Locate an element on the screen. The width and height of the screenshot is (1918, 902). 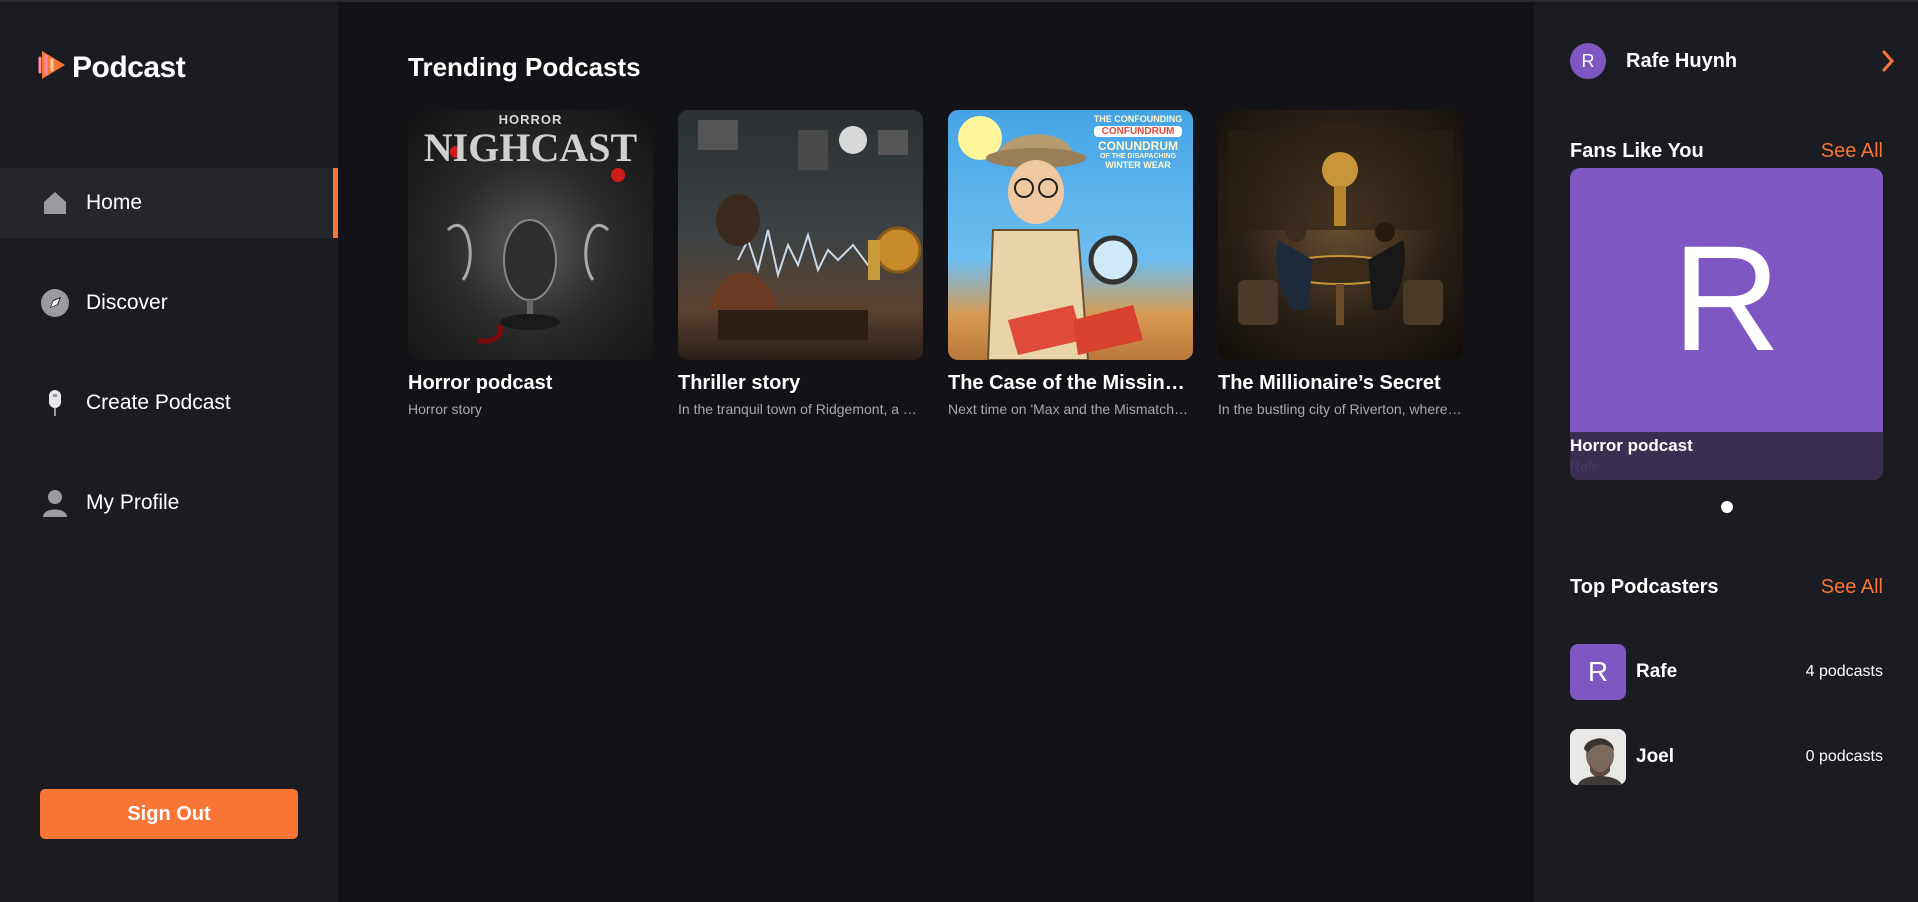
carousel-dot is located at coordinates (1727, 507).